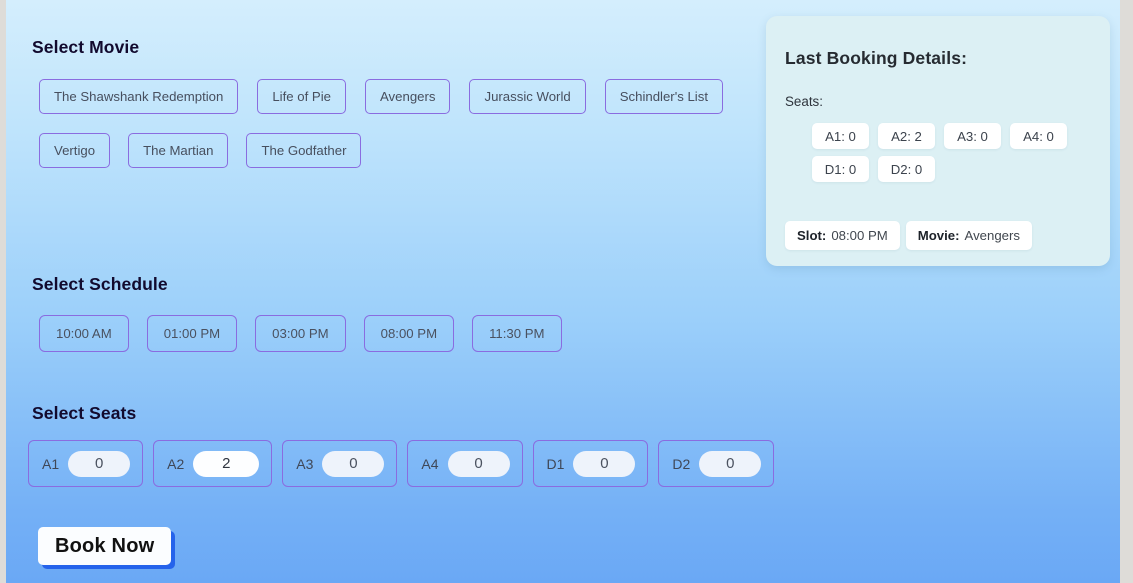 The height and width of the screenshot is (583, 1133). Describe the element at coordinates (84, 333) in the screenshot. I see `schedule-button: 10:00 AM` at that location.